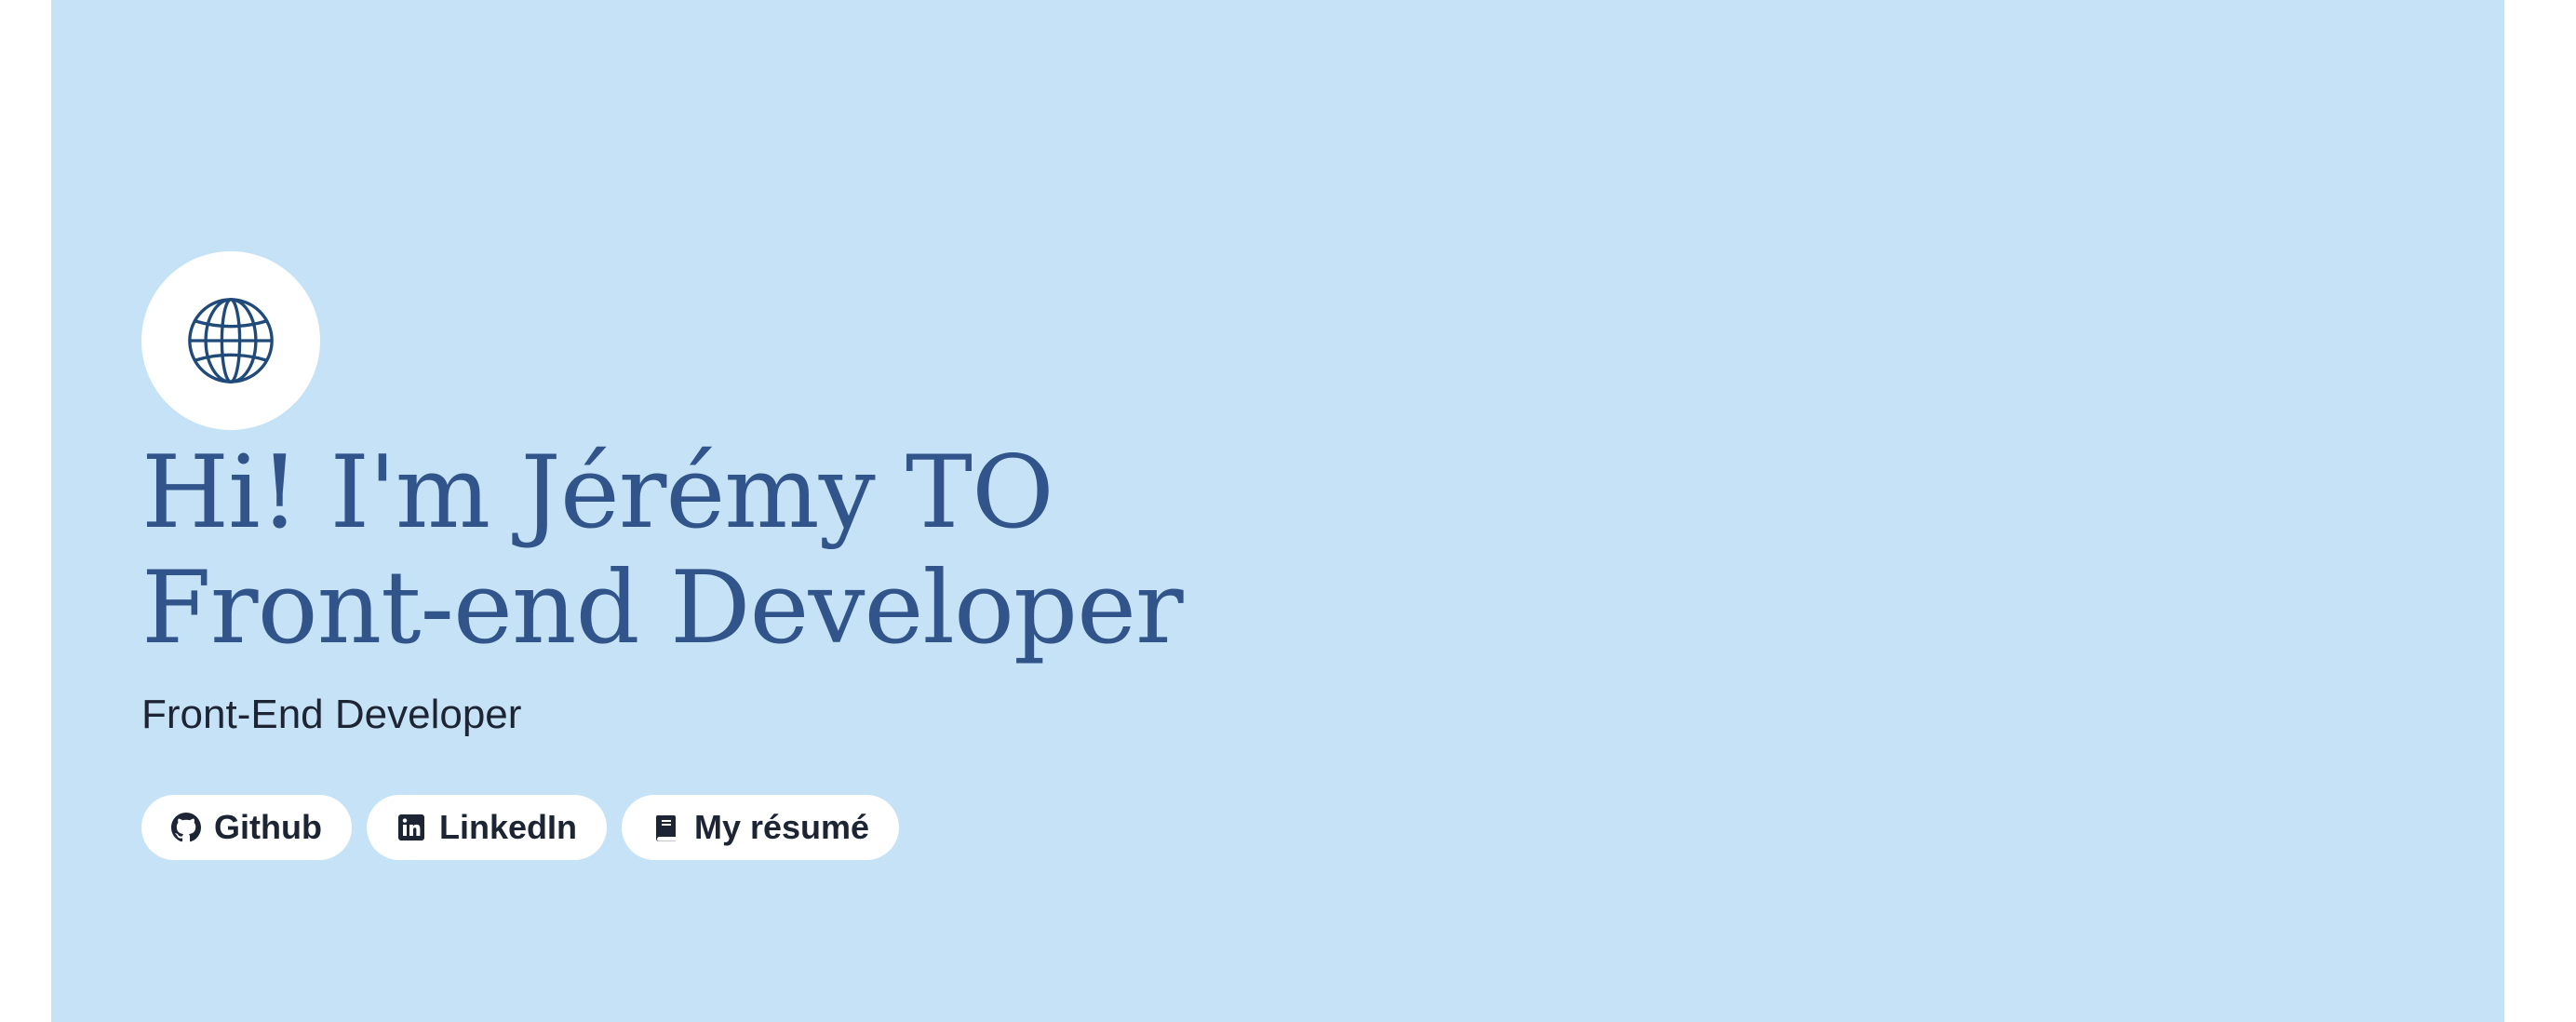 This screenshot has height=1022, width=2576. I want to click on headline-line-1: Hi! I'm Jérémy TO, so click(597, 493).